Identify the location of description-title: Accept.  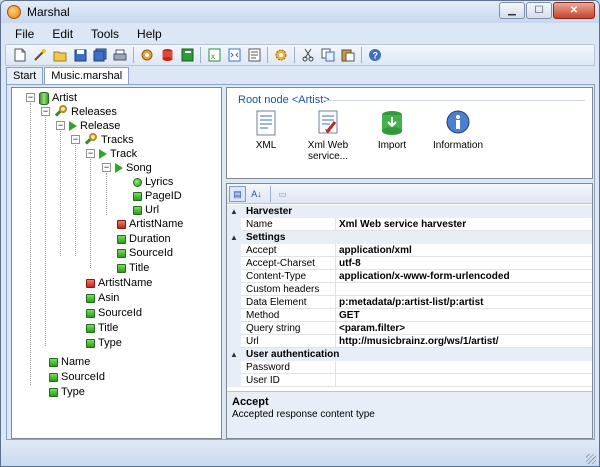
(250, 402).